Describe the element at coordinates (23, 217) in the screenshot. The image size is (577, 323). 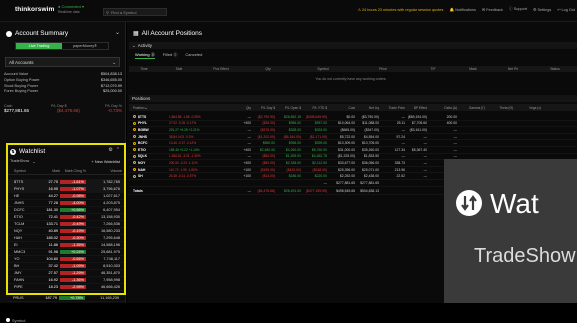
I see `watchlist-symbol: ETIO` at that location.